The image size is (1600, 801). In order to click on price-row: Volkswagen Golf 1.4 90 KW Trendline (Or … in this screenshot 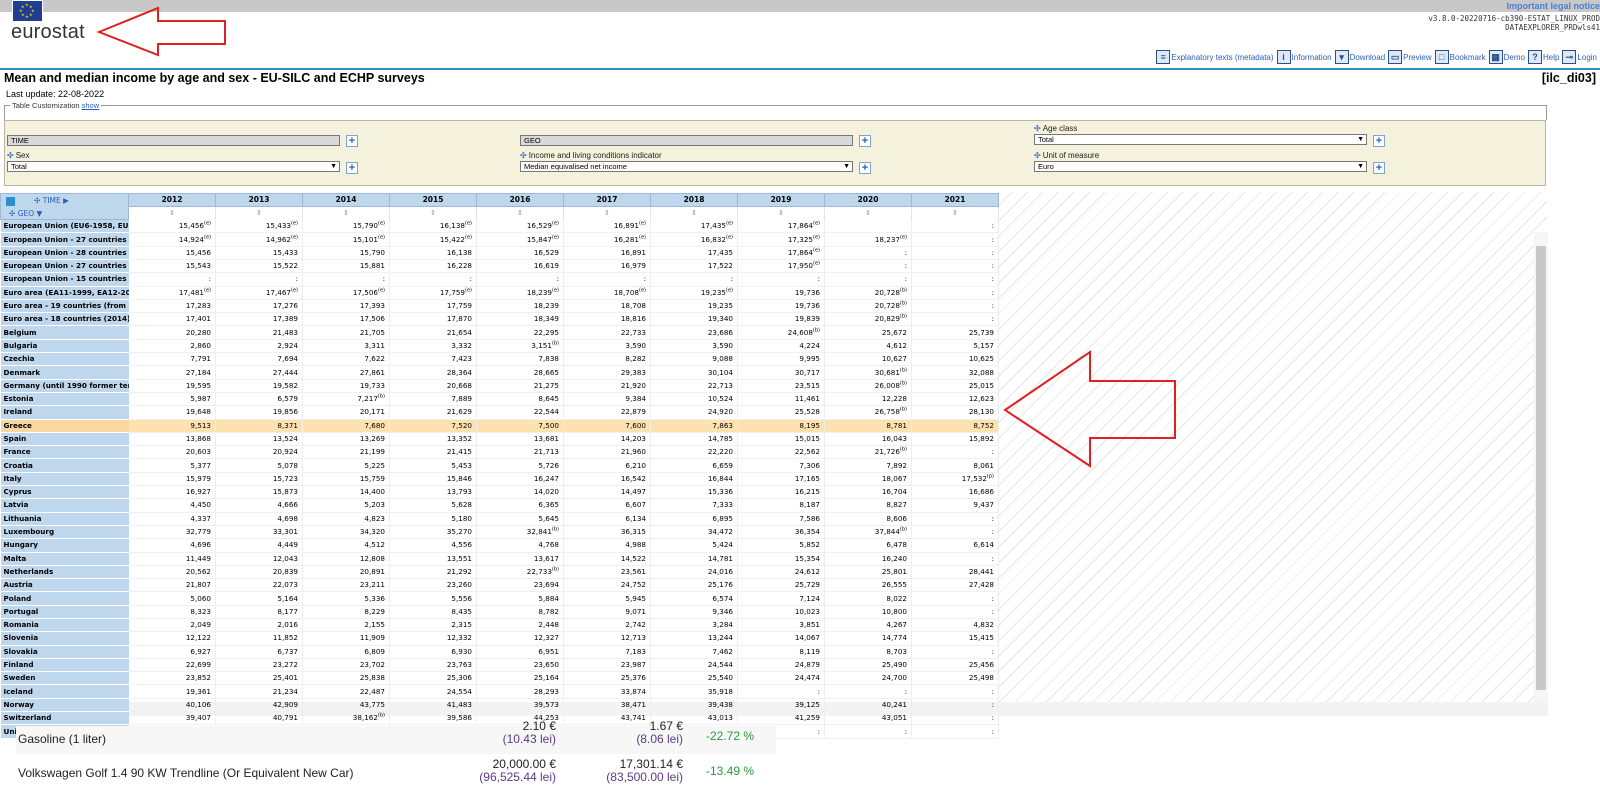, I will do `click(396, 772)`.